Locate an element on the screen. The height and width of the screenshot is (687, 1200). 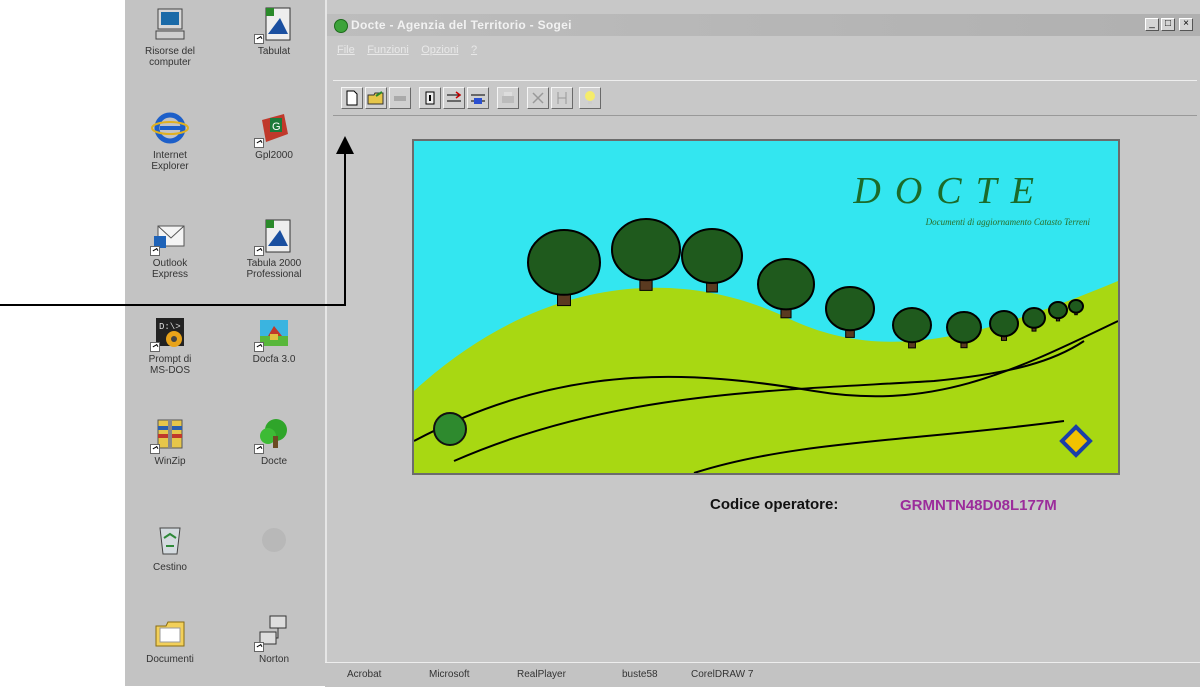
menu-opzioni: Opzioni is located at coordinates (439, 50).